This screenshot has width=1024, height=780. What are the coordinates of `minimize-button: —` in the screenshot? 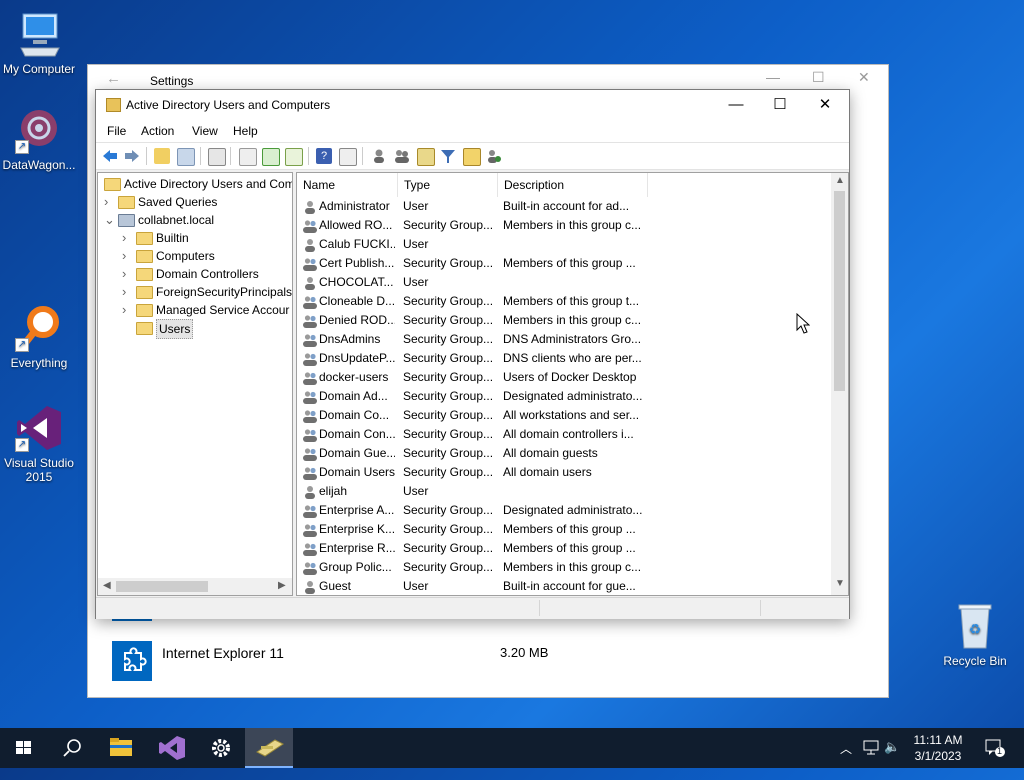 It's located at (736, 105).